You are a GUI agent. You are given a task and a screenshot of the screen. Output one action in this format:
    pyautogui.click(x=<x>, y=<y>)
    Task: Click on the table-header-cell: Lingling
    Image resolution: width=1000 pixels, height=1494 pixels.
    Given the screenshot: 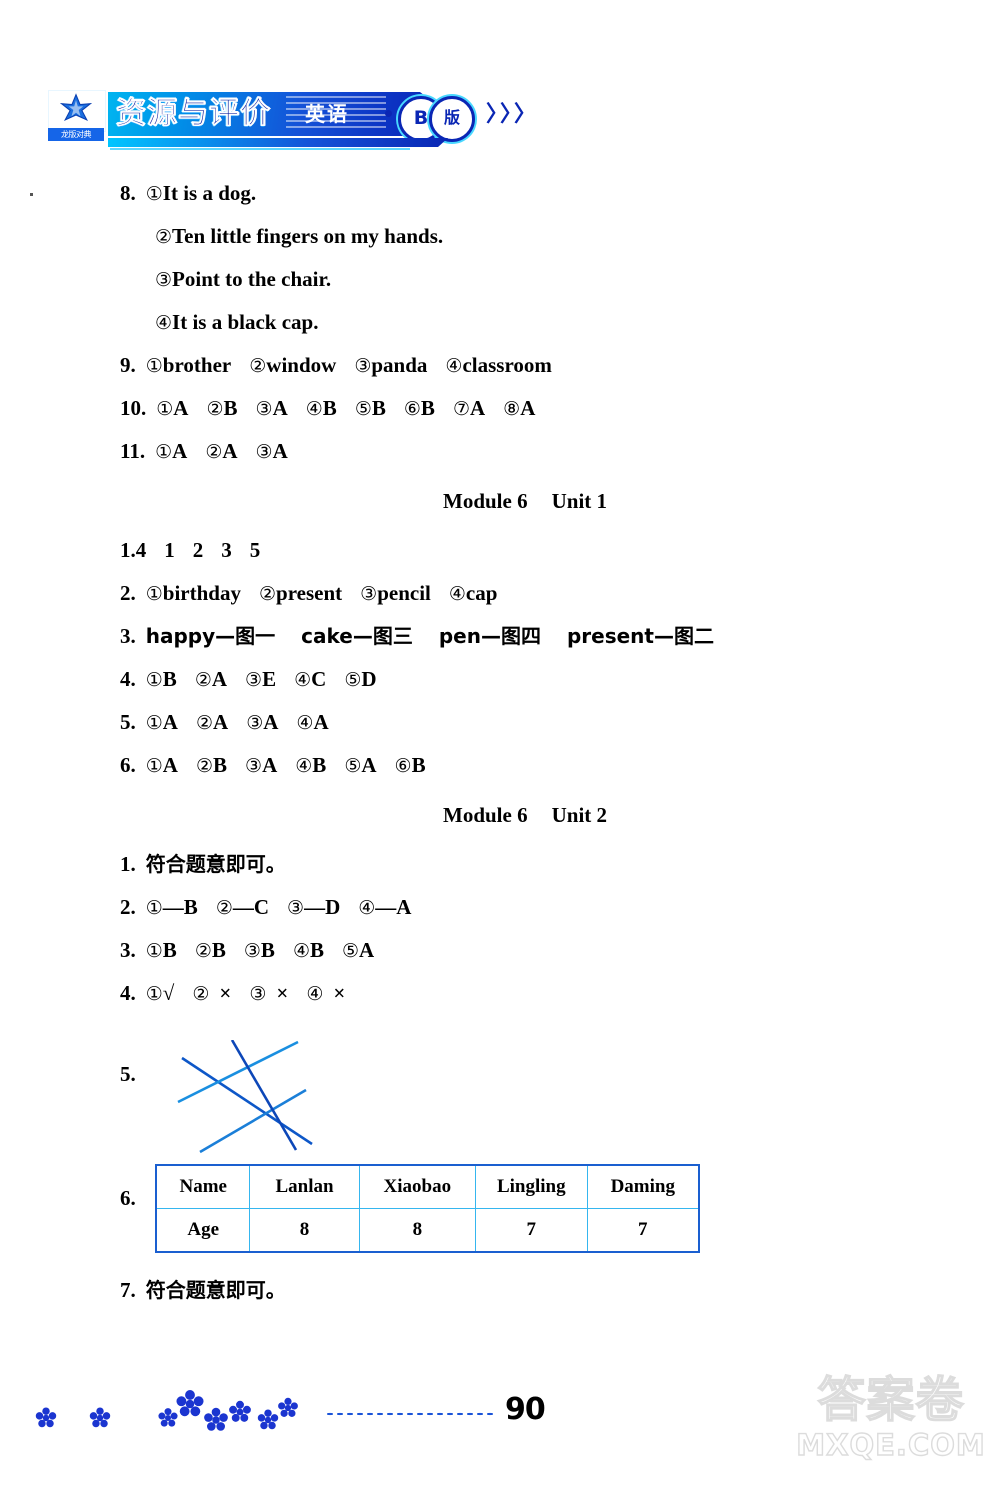 What is the action you would take?
    pyautogui.click(x=531, y=1186)
    